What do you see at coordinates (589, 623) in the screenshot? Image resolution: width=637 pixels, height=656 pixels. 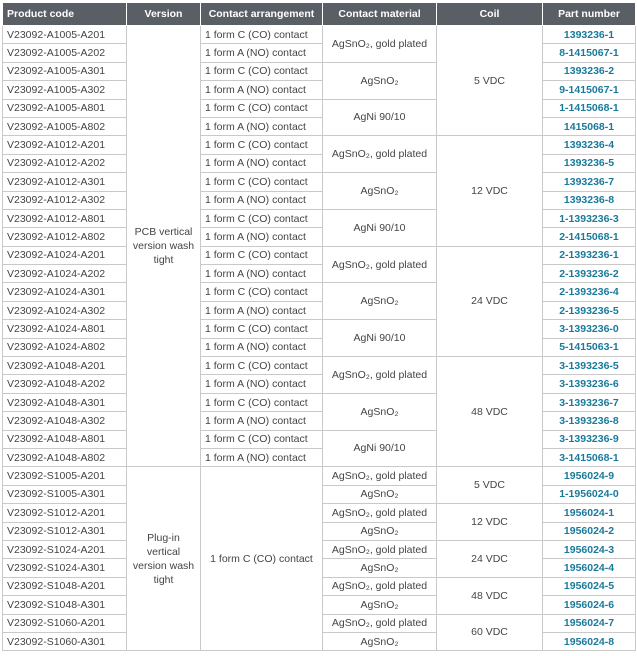 I see `part-number-cell: 1956024-7` at bounding box center [589, 623].